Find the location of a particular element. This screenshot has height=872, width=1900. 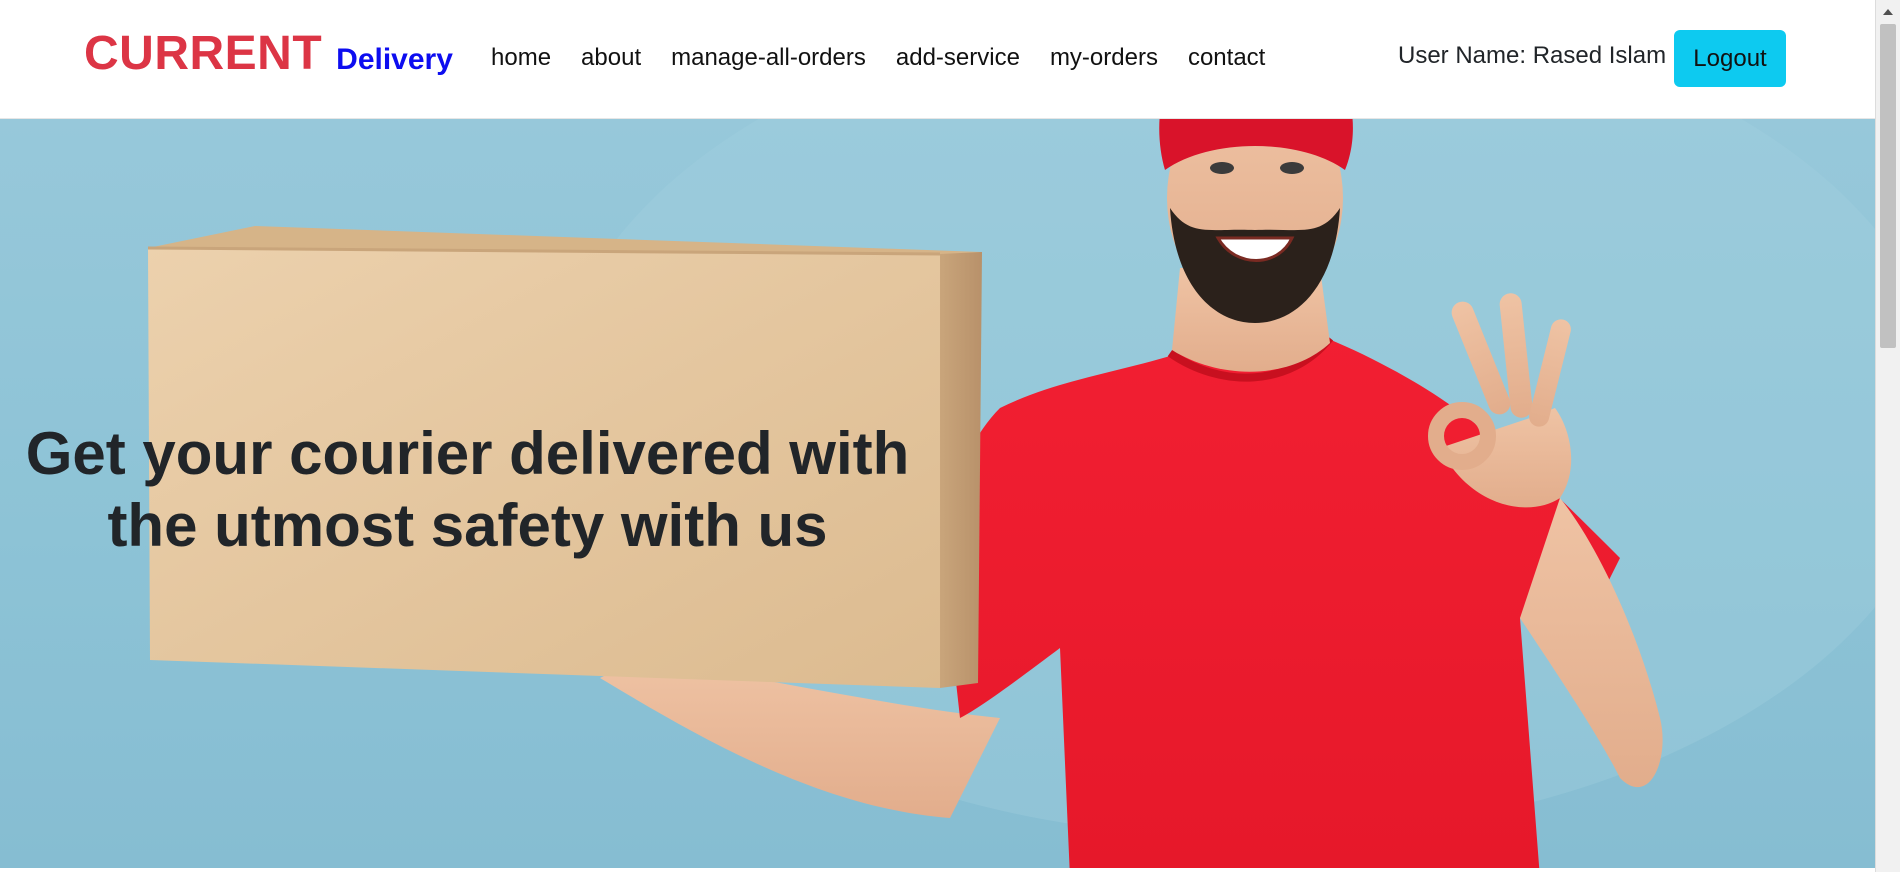

brand-subtitle: Delivery is located at coordinates (394, 59).